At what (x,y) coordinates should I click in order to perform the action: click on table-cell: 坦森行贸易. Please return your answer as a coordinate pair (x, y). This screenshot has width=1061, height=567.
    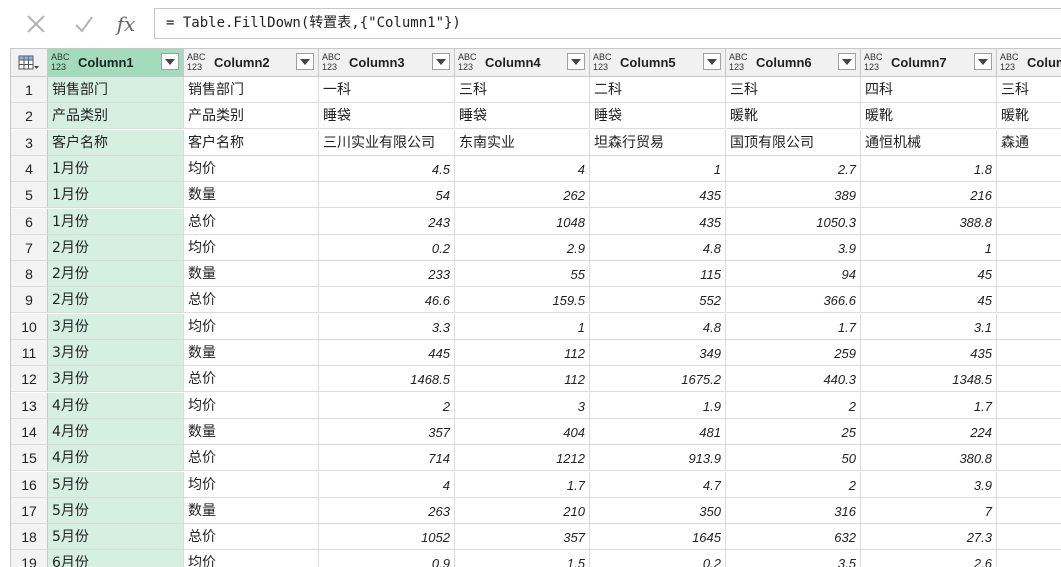
    Looking at the image, I should click on (658, 142).